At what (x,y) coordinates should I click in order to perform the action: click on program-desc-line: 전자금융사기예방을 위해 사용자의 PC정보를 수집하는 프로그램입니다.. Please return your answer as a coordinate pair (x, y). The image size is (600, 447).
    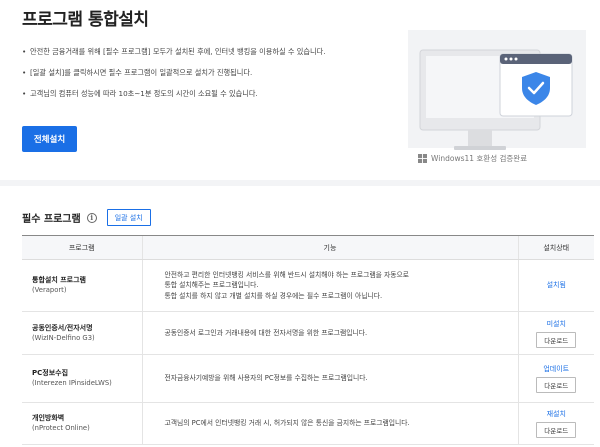
    Looking at the image, I should click on (266, 378).